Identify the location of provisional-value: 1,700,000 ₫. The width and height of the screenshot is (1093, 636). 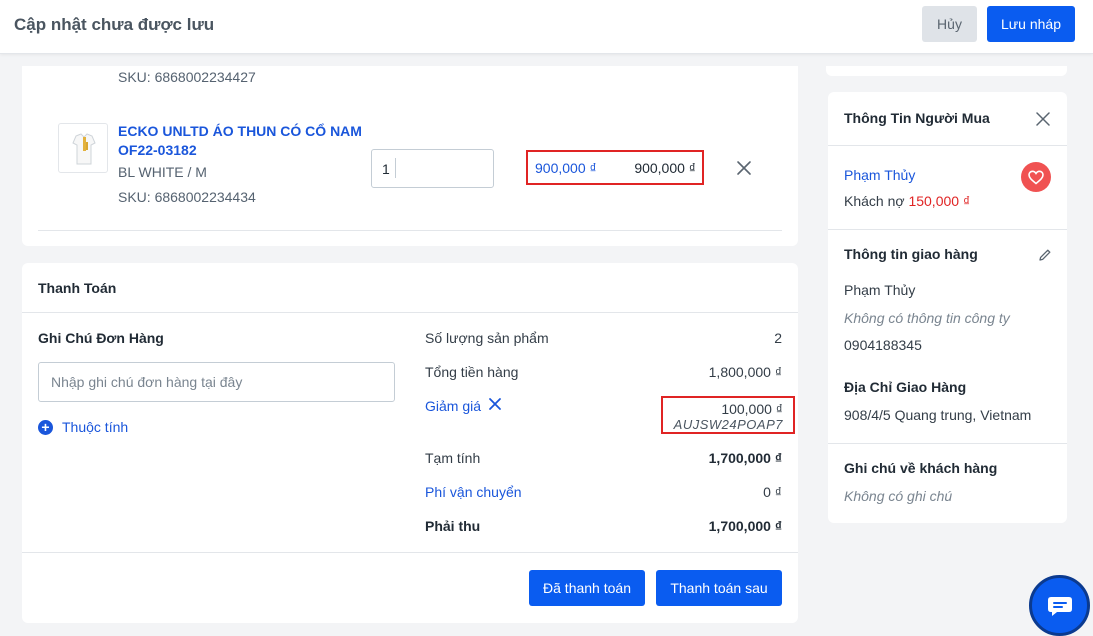
(745, 458).